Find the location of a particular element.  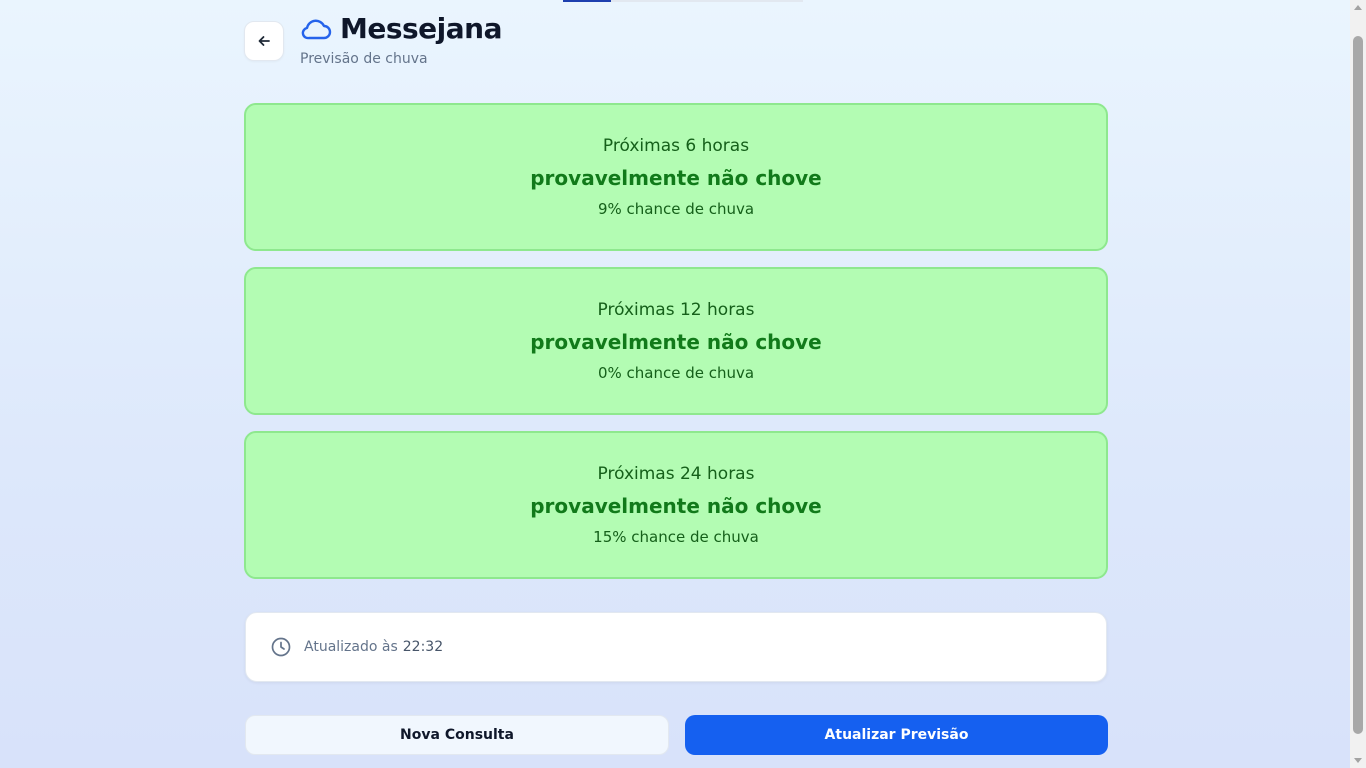

scroll-down-arrow-icon is located at coordinates (1358, 760).